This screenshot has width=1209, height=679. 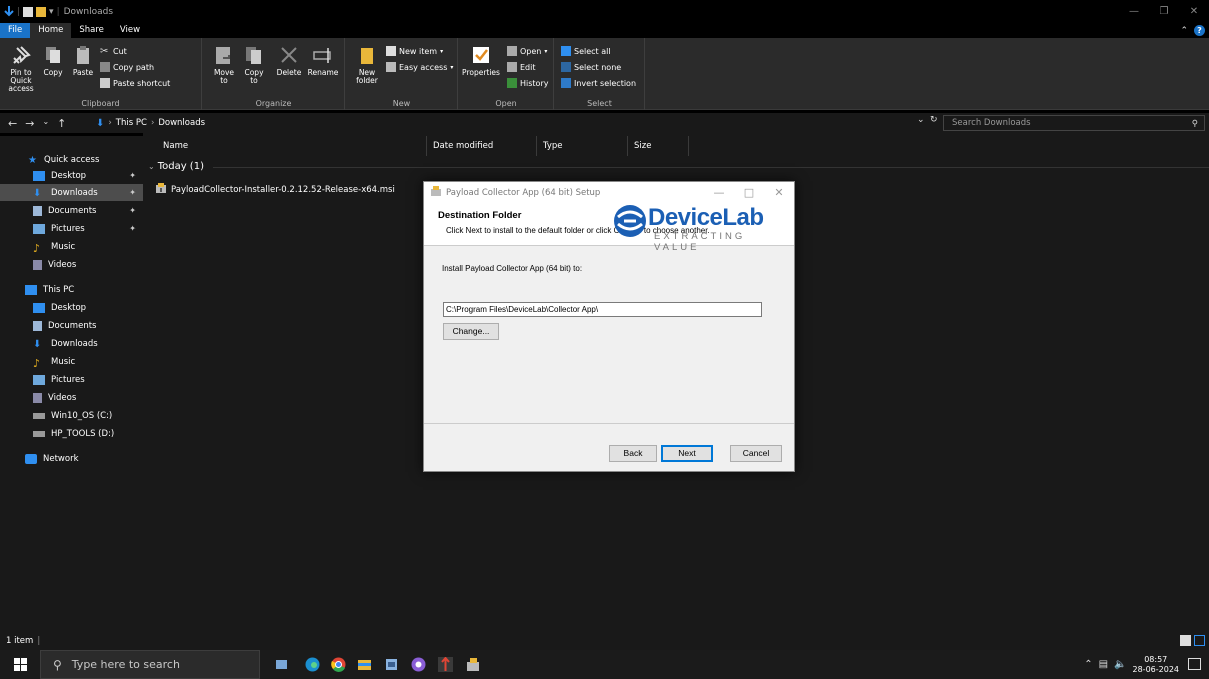 I want to click on nav-this-pc: This PC, so click(x=71, y=289).